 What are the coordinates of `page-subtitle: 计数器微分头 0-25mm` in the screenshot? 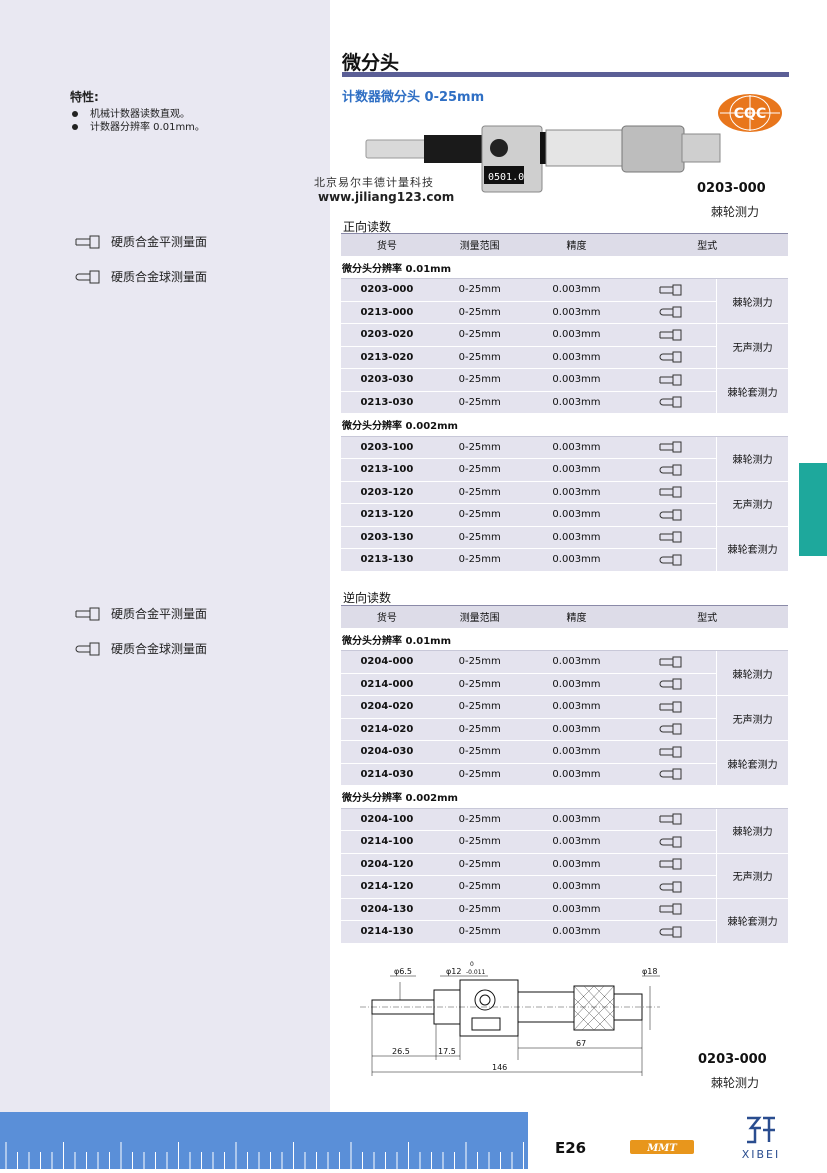 It's located at (413, 97).